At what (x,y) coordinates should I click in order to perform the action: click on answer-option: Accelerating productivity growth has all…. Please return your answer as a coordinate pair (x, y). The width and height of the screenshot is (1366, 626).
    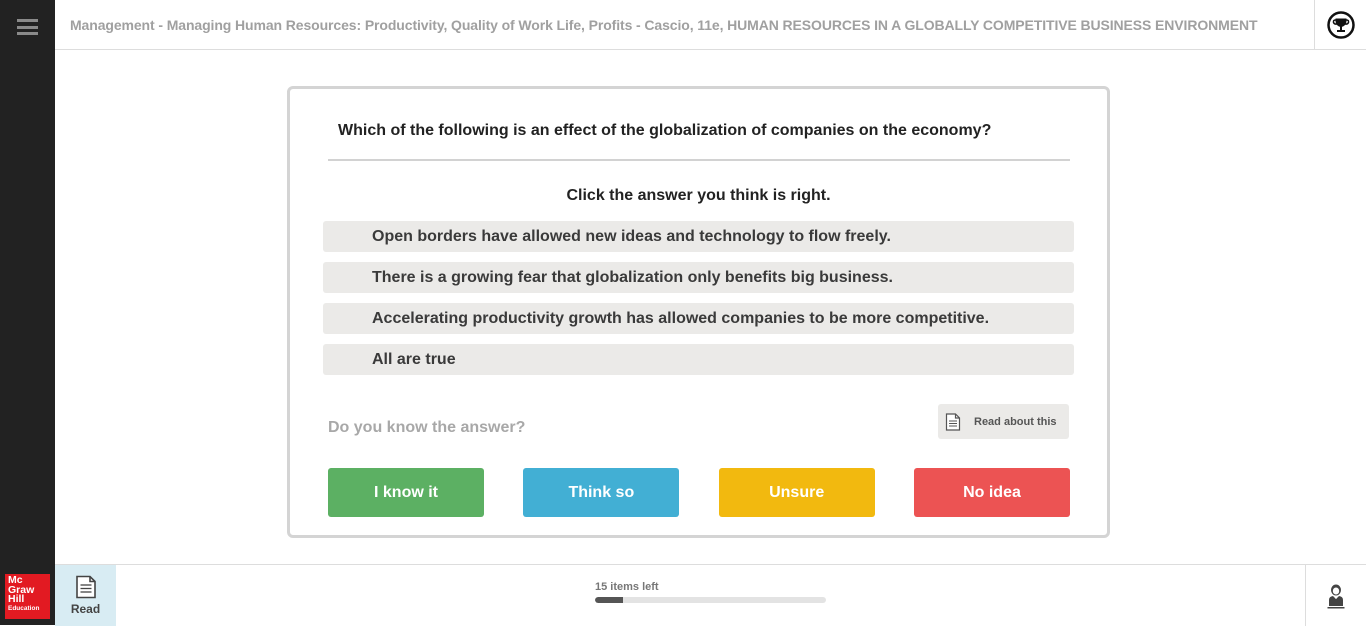
    Looking at the image, I should click on (698, 318).